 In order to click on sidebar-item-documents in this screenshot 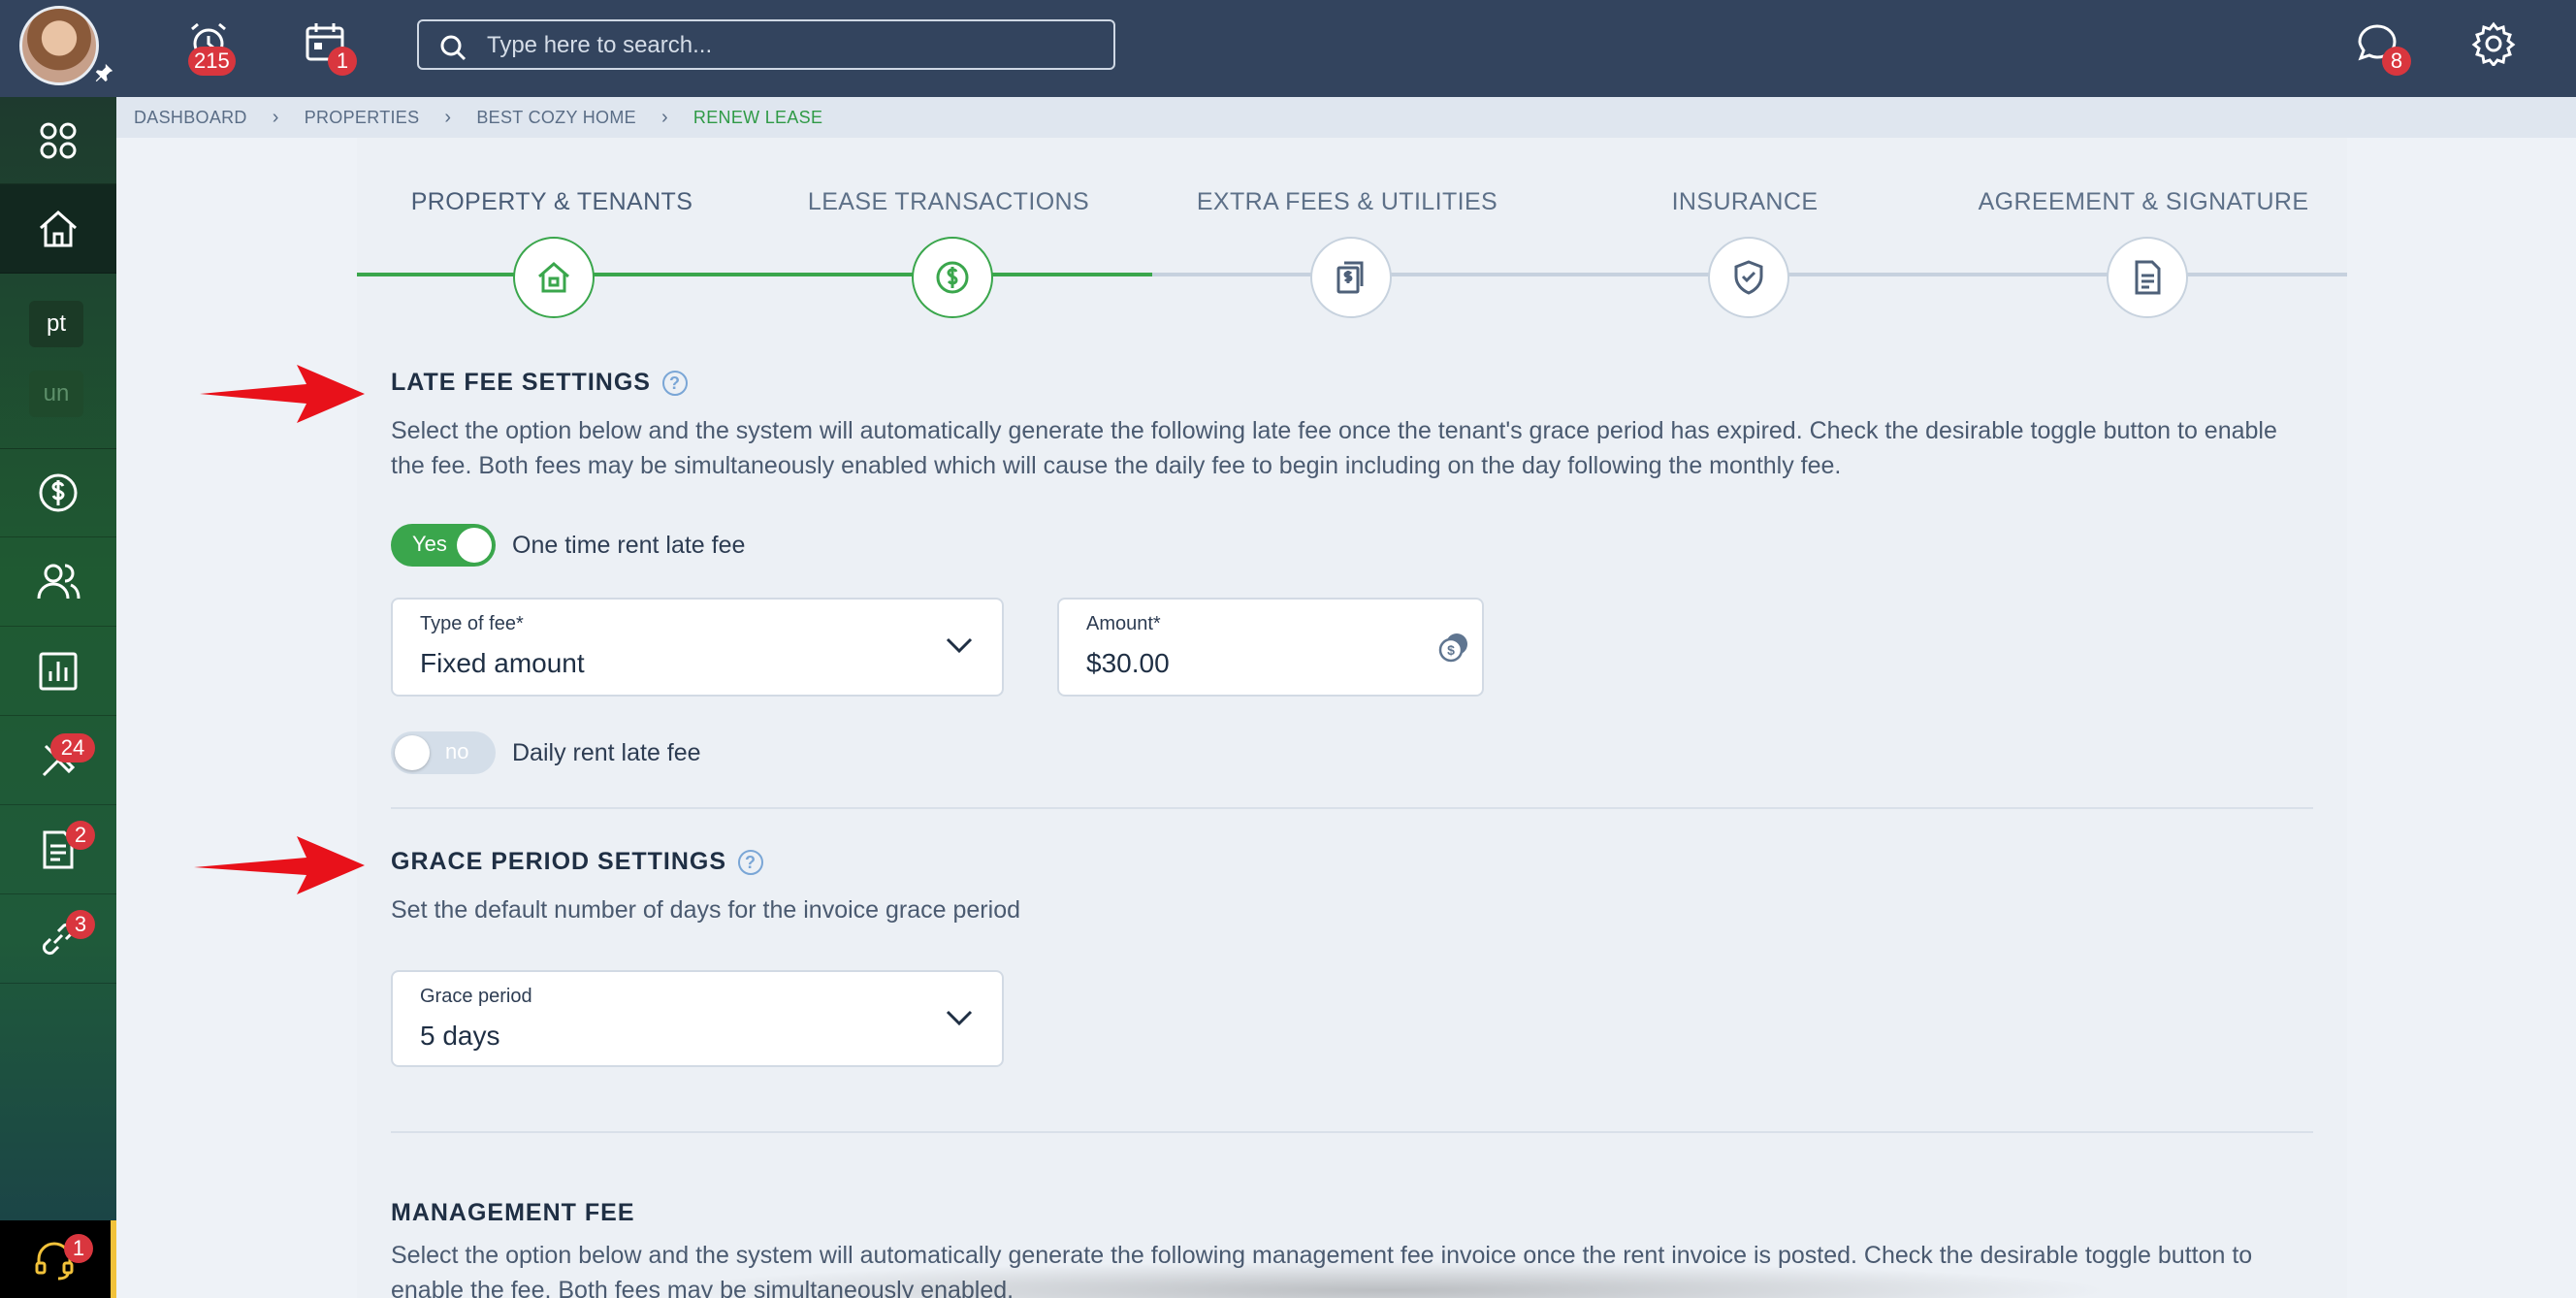, I will do `click(58, 849)`.